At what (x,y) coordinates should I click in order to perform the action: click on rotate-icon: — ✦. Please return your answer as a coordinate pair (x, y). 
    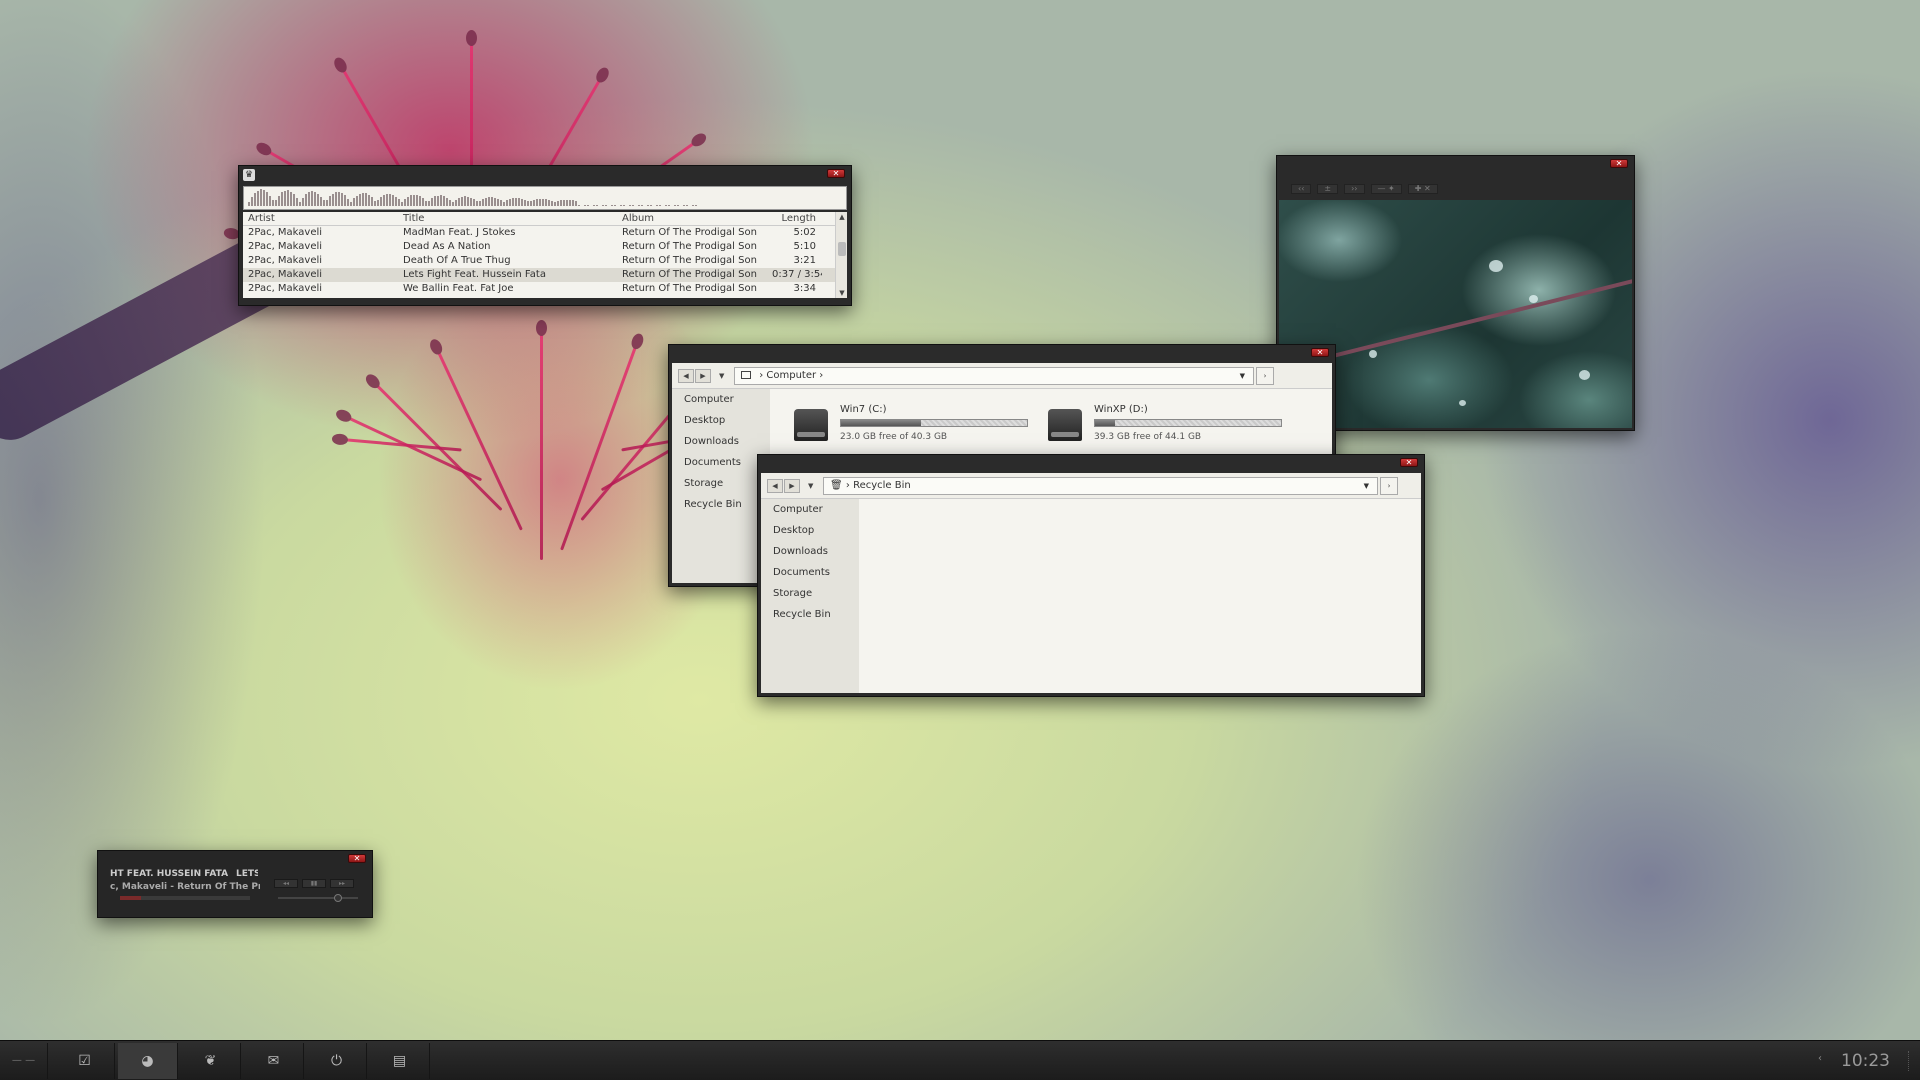
    Looking at the image, I should click on (1386, 189).